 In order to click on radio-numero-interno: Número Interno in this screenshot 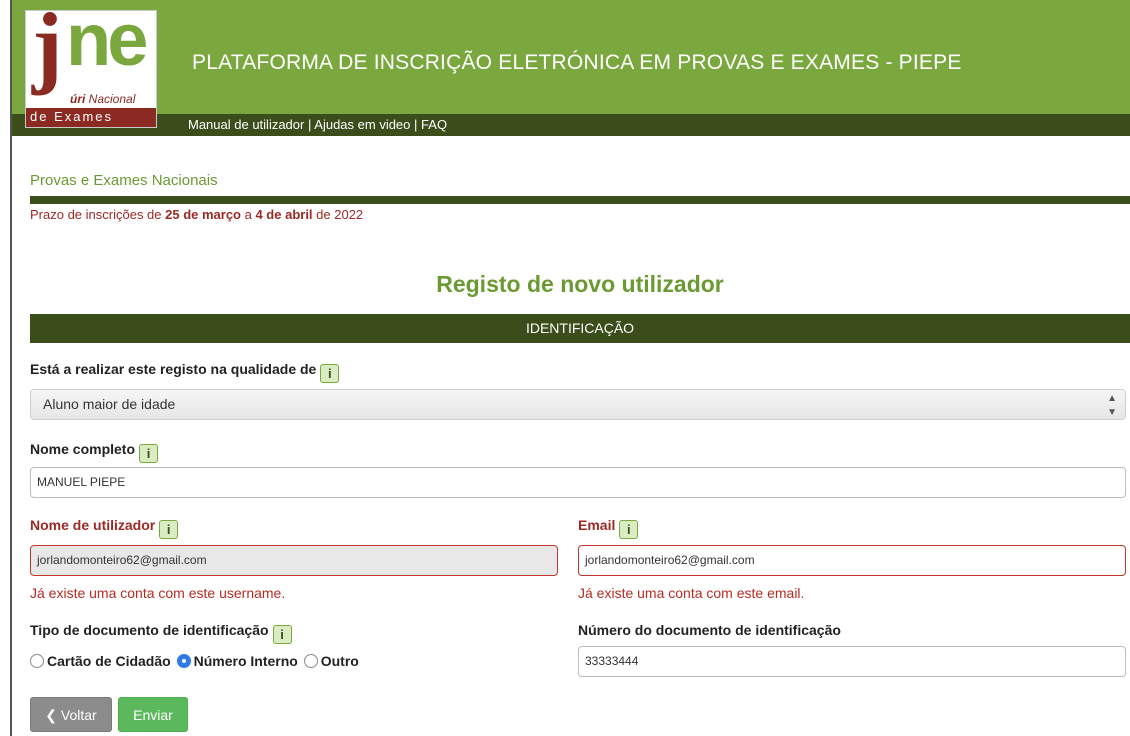, I will do `click(237, 661)`.